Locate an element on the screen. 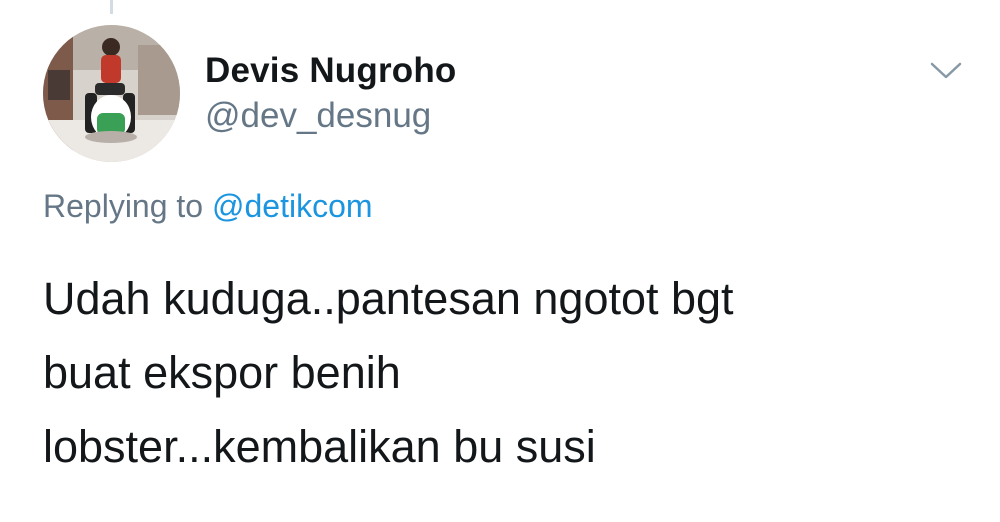 The image size is (1000, 522). chevron-down-icon is located at coordinates (946, 71).